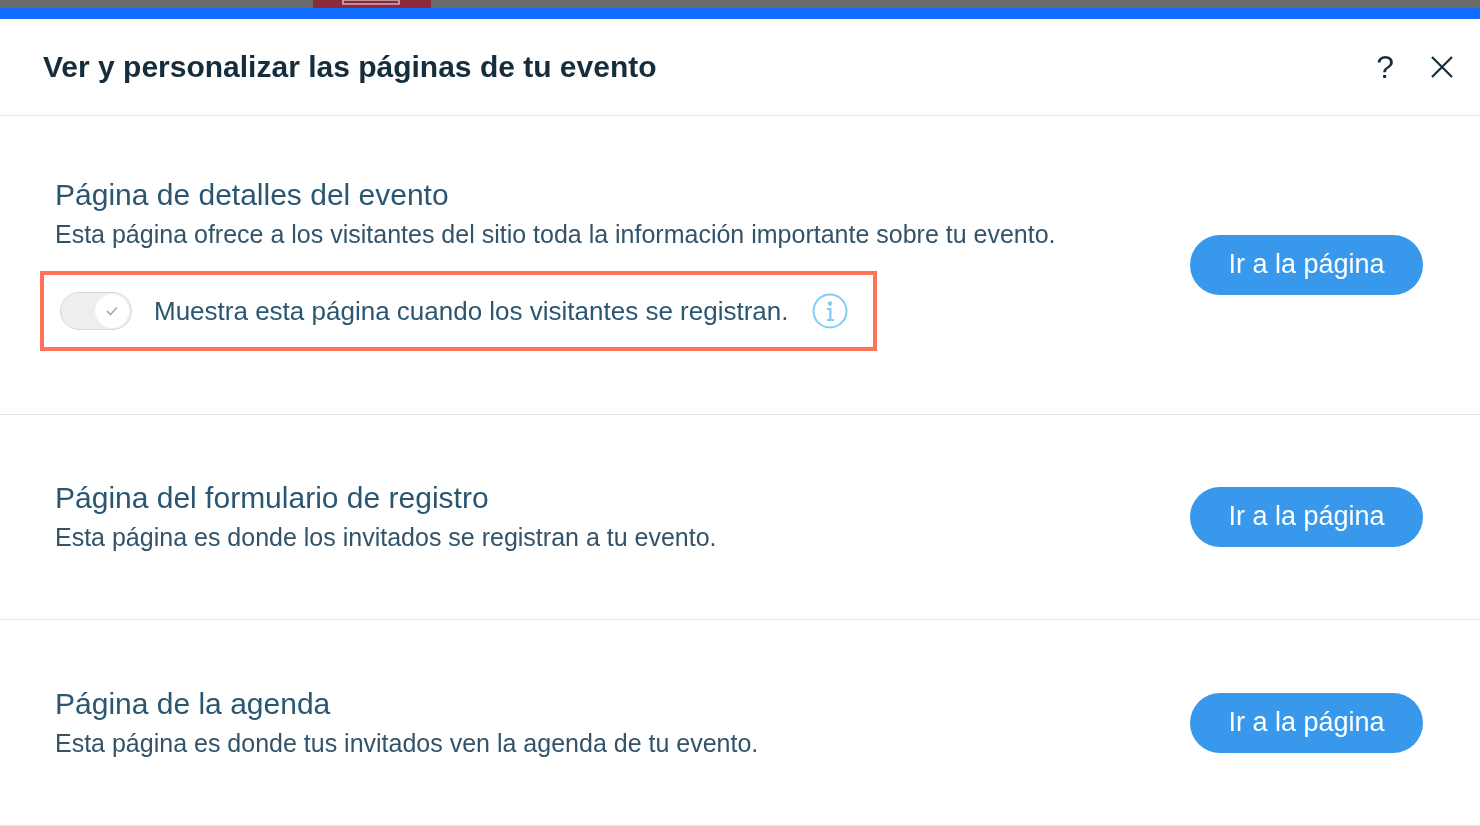 The width and height of the screenshot is (1480, 826). Describe the element at coordinates (1385, 67) in the screenshot. I see `help-button: ?` at that location.